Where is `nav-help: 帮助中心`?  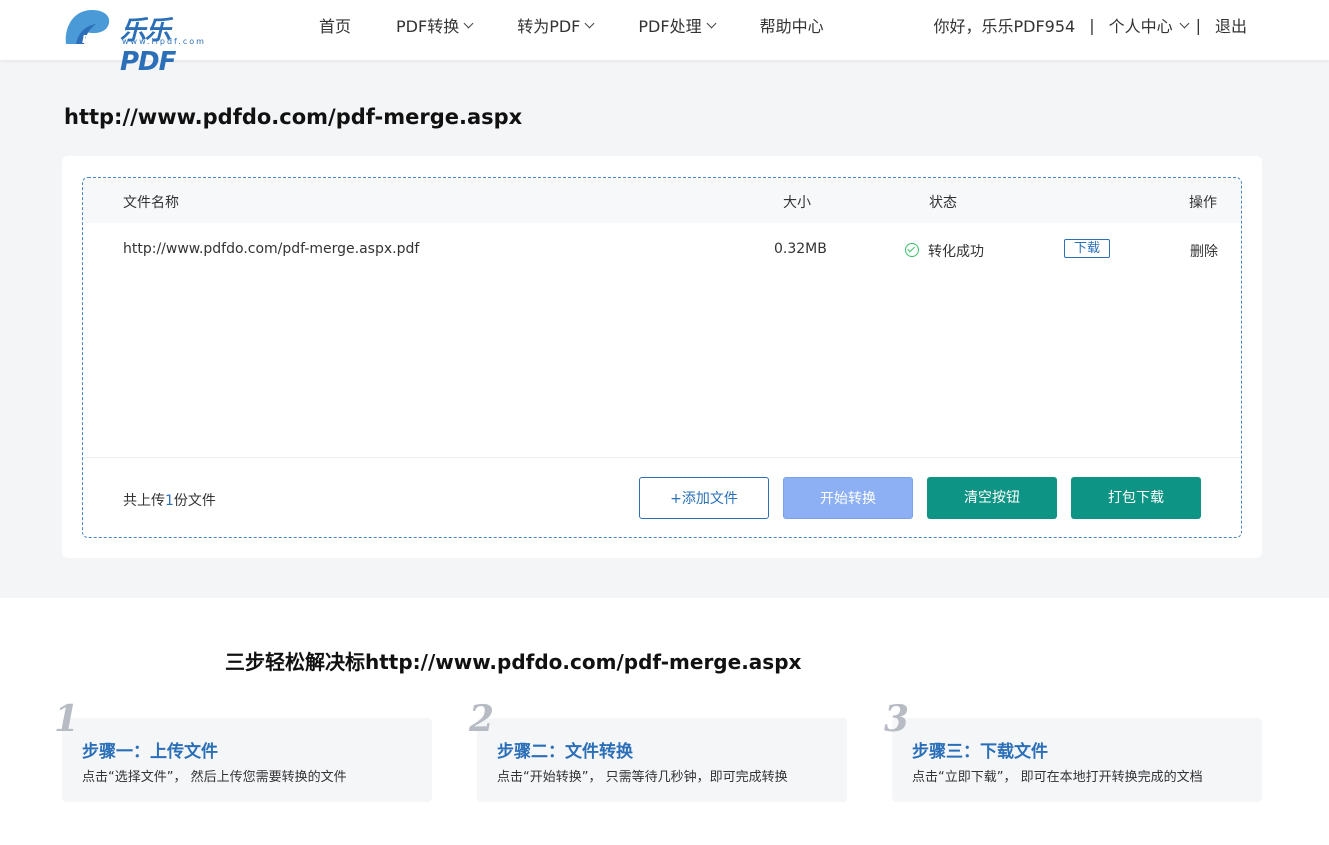
nav-help: 帮助中心 is located at coordinates (792, 25).